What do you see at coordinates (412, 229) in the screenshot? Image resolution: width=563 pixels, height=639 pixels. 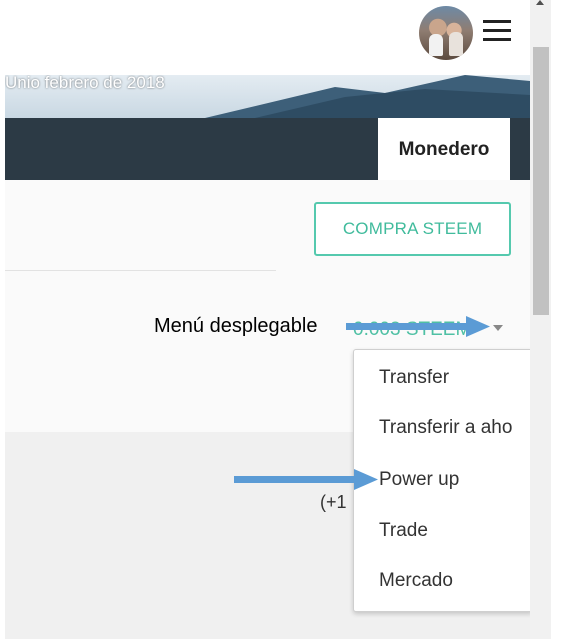 I see `buy-steem-button: COMPRA STEEM` at bounding box center [412, 229].